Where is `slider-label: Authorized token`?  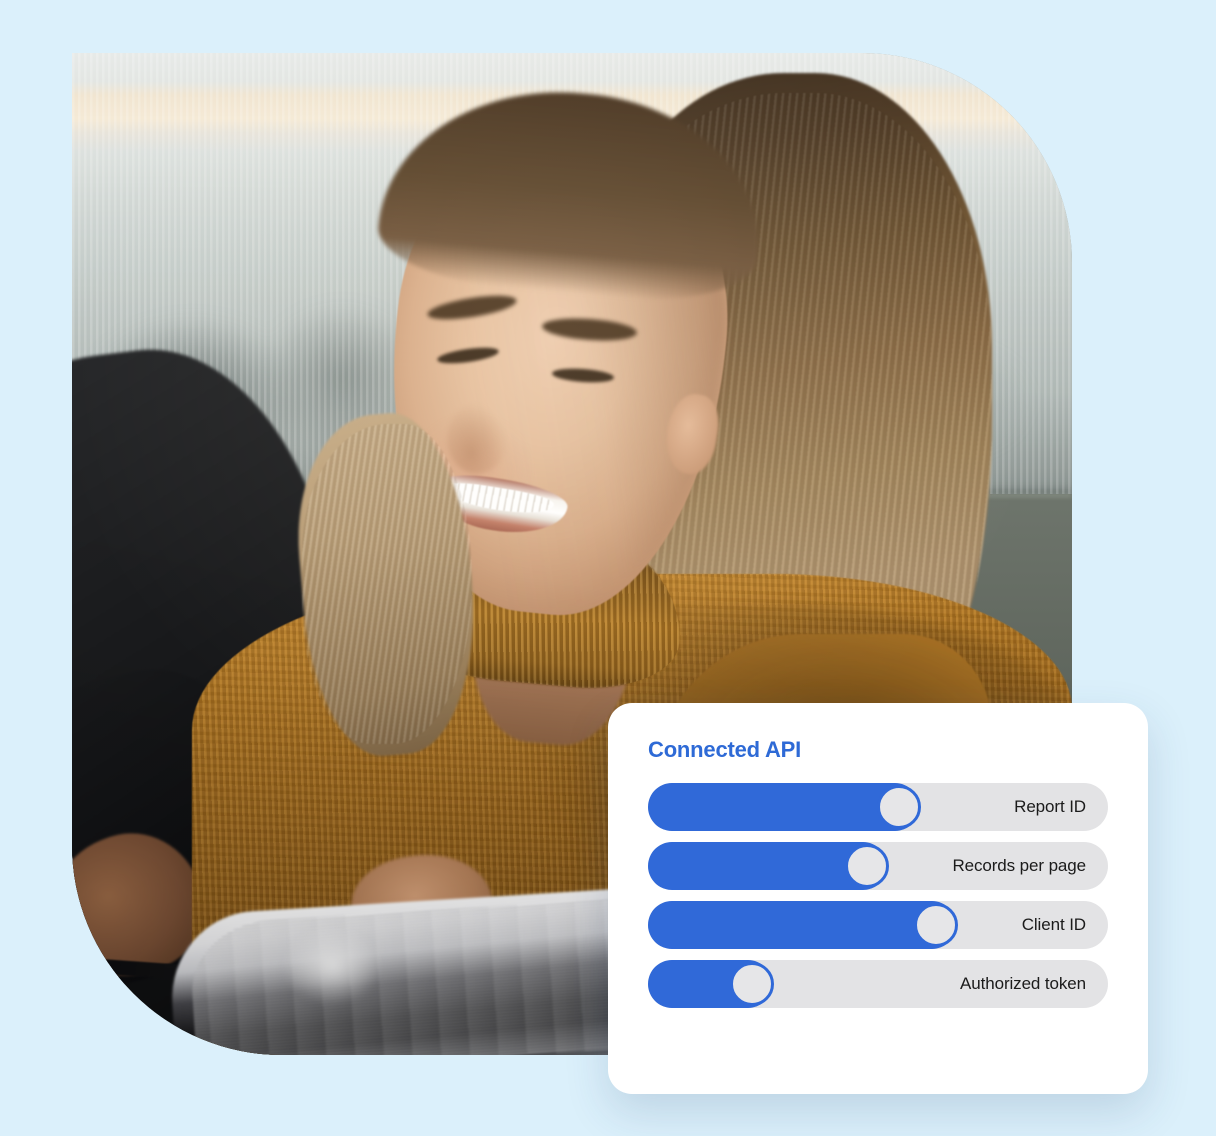 slider-label: Authorized token is located at coordinates (1023, 983).